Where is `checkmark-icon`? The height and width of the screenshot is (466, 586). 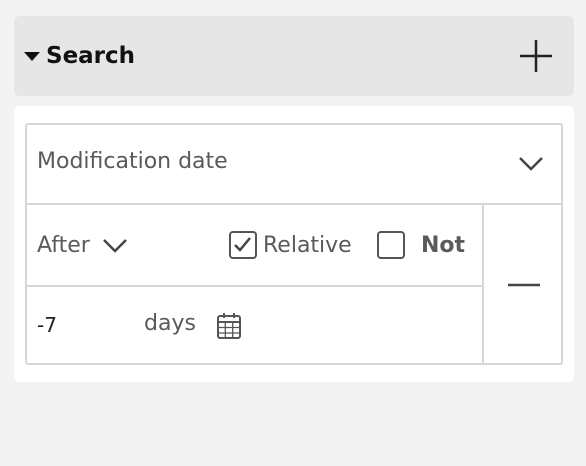 checkmark-icon is located at coordinates (242, 244).